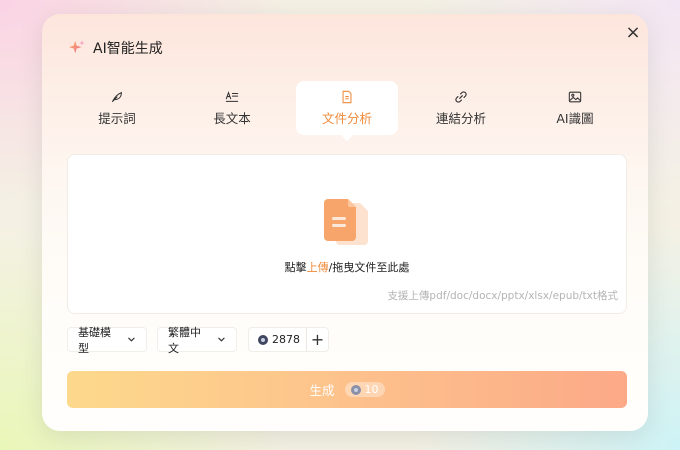 This screenshot has width=680, height=450. What do you see at coordinates (575, 118) in the screenshot?
I see `tab-label: AI識圖` at bounding box center [575, 118].